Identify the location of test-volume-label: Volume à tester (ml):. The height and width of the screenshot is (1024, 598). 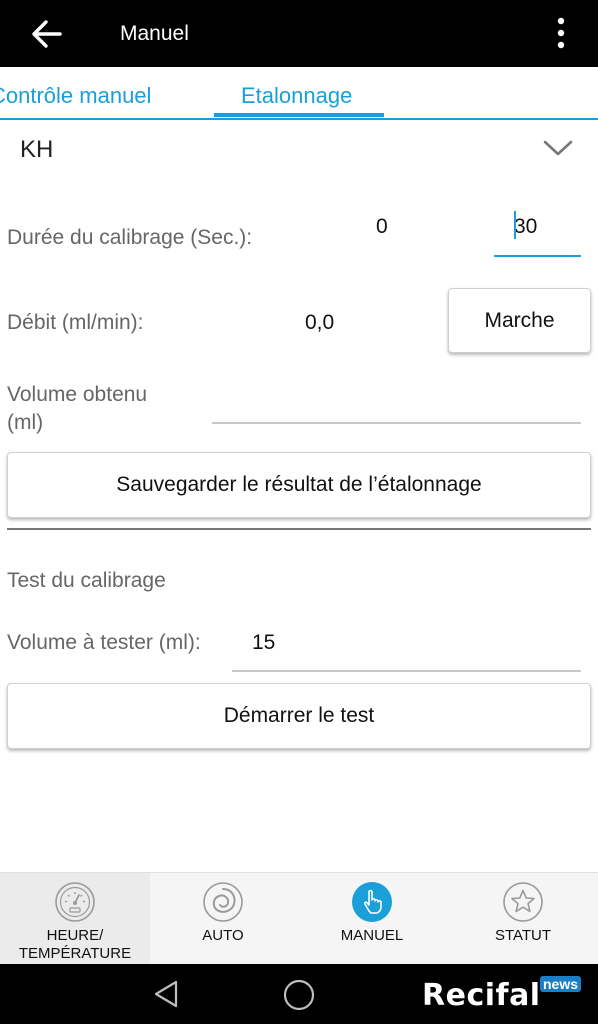
(104, 642).